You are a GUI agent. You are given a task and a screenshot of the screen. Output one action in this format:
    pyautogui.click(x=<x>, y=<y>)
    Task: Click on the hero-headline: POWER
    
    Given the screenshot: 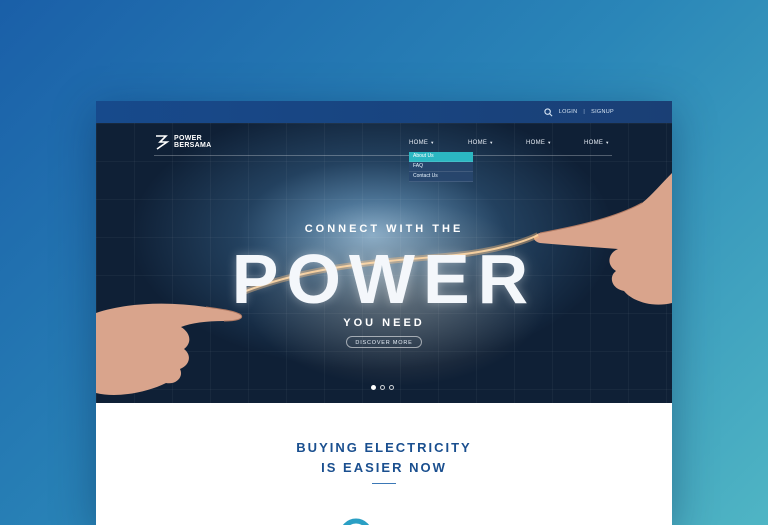 What is the action you would take?
    pyautogui.click(x=384, y=279)
    